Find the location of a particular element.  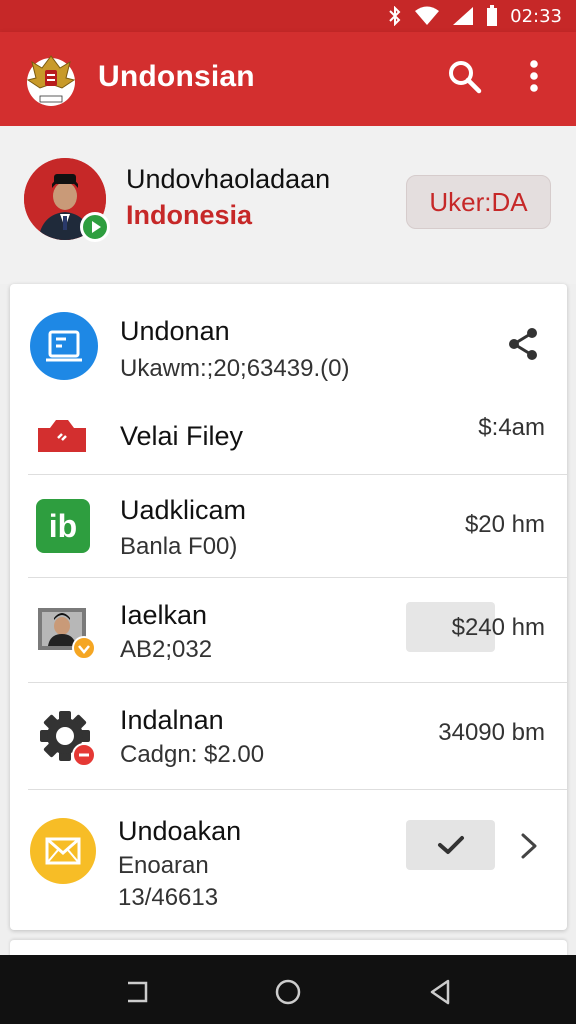

back-icon is located at coordinates (441, 992).